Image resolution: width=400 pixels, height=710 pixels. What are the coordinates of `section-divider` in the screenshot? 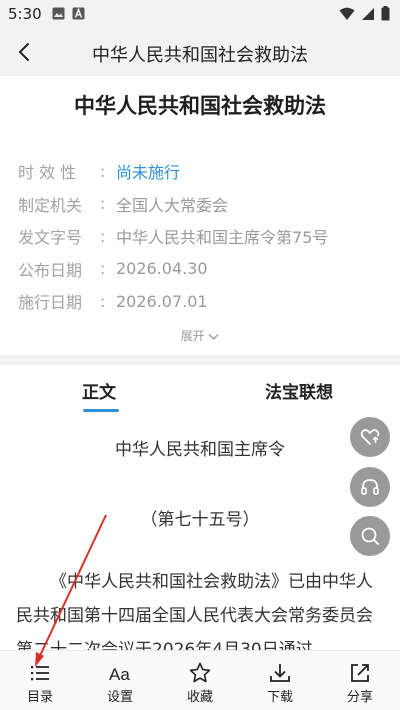 It's located at (200, 360).